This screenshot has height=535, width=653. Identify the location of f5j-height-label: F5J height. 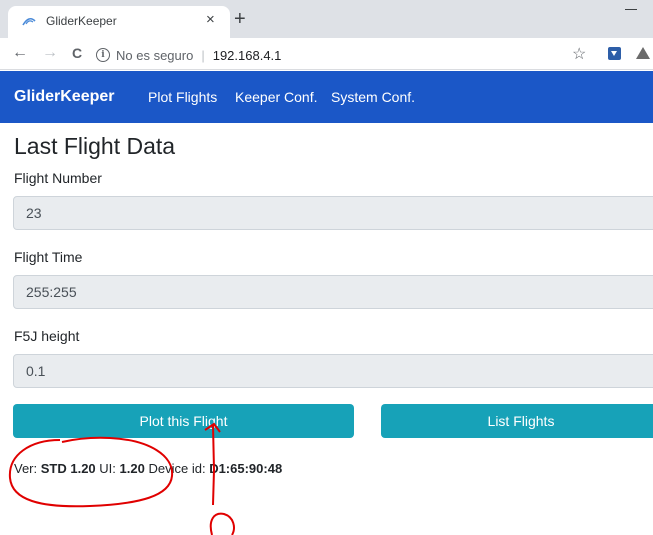
(47, 336).